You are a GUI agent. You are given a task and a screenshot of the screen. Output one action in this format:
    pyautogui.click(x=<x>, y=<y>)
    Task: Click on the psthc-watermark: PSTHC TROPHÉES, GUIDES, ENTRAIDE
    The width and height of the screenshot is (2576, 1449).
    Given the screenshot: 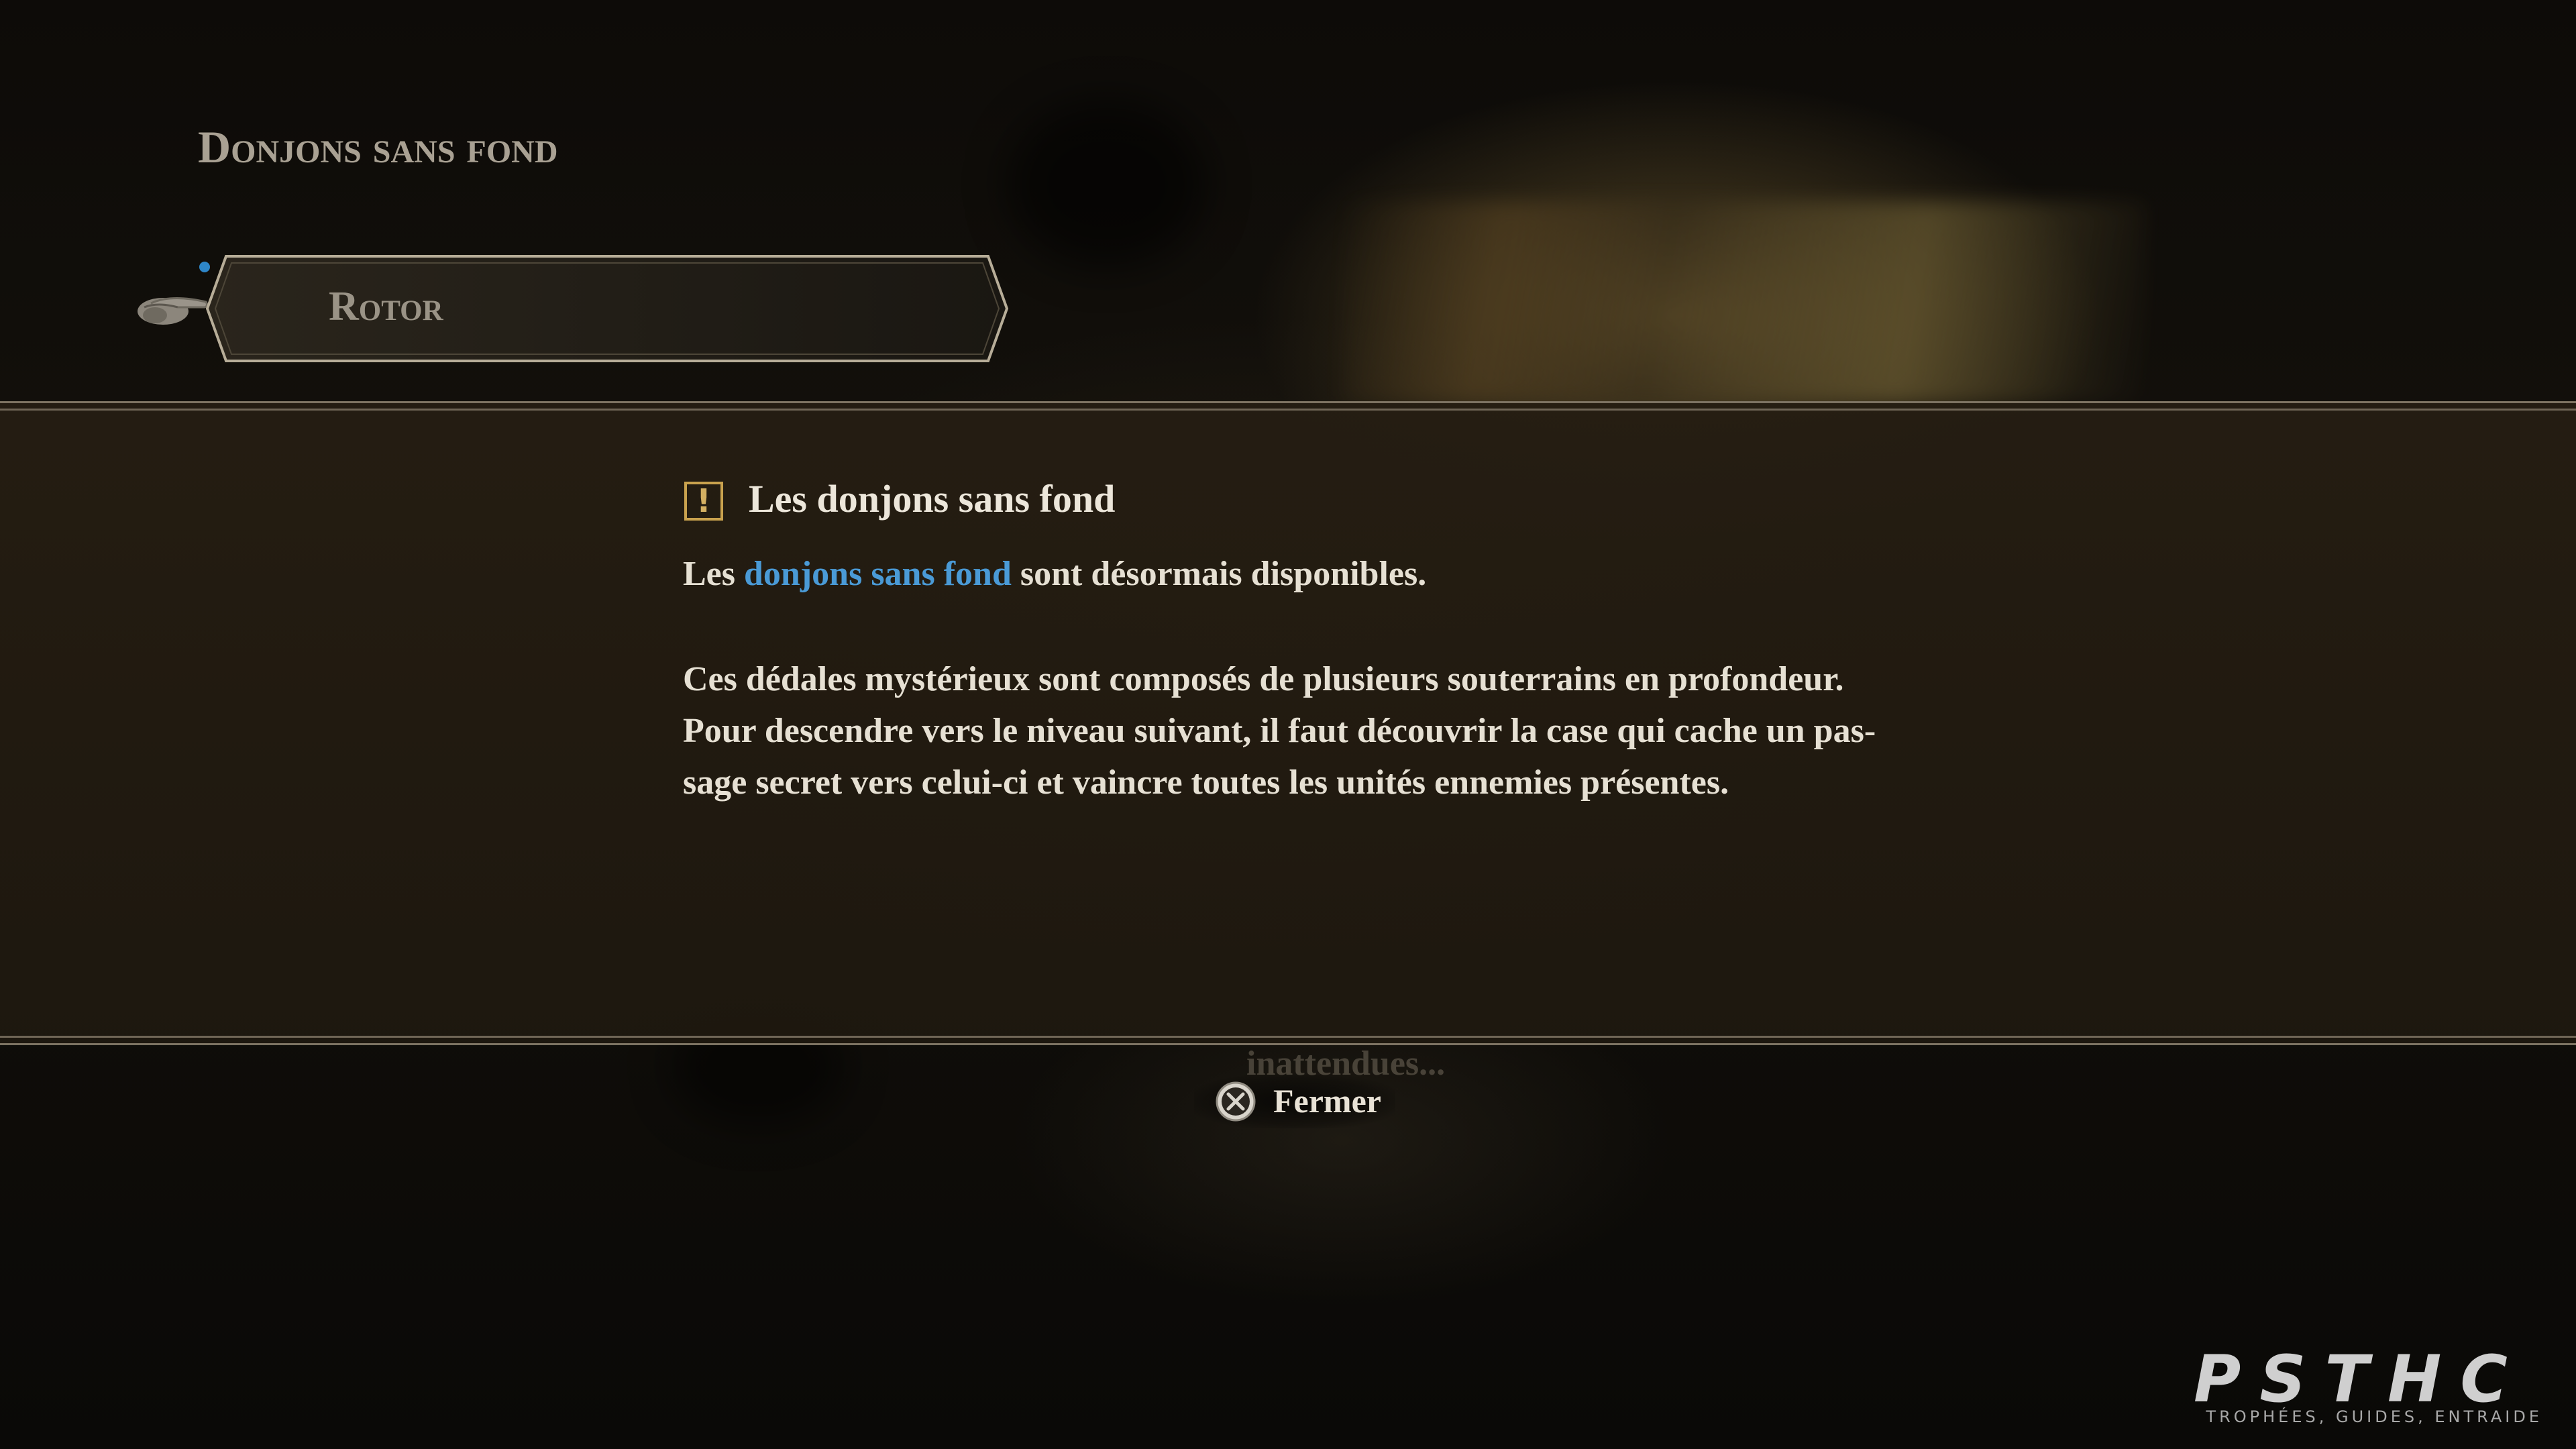 What is the action you would take?
    pyautogui.click(x=2368, y=1385)
    